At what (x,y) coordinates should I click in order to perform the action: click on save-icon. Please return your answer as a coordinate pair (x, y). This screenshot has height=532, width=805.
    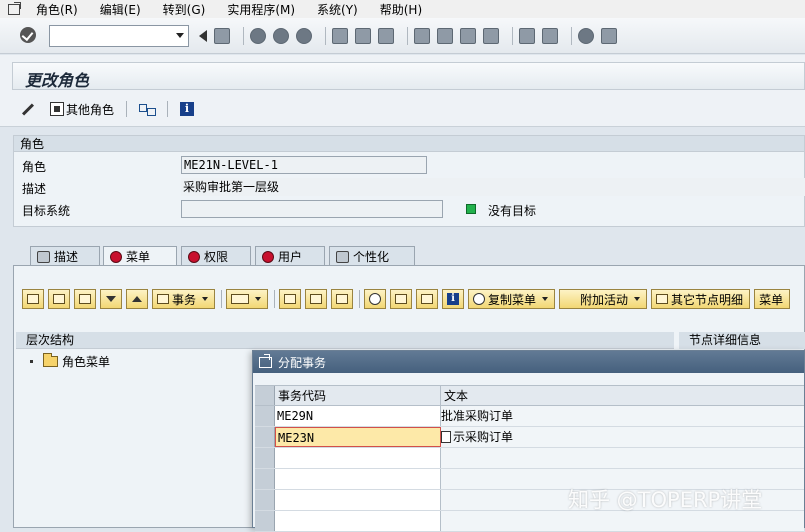
    Looking at the image, I should click on (222, 35).